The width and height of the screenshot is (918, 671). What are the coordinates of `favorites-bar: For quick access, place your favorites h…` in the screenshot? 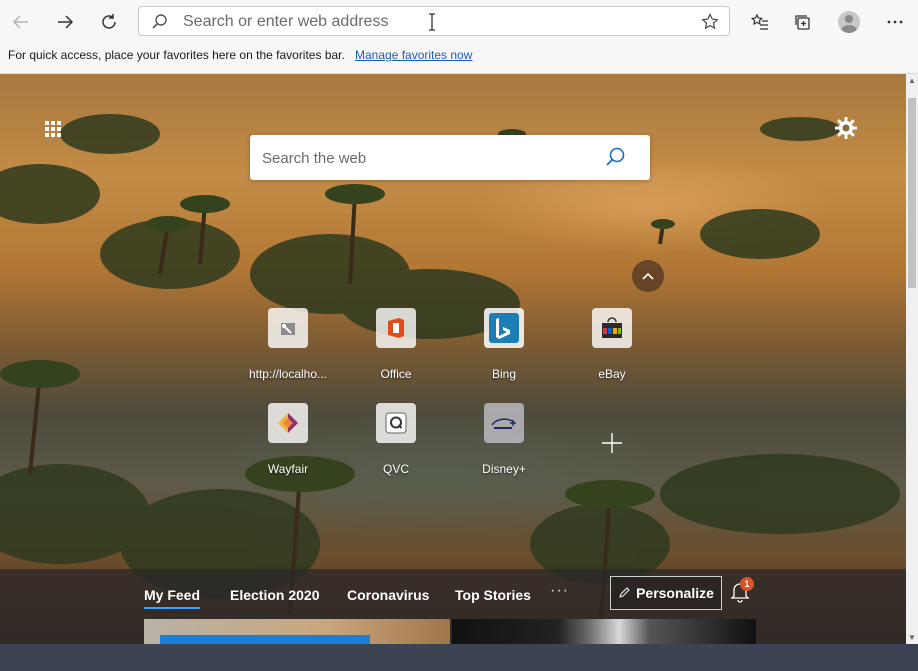 It's located at (459, 59).